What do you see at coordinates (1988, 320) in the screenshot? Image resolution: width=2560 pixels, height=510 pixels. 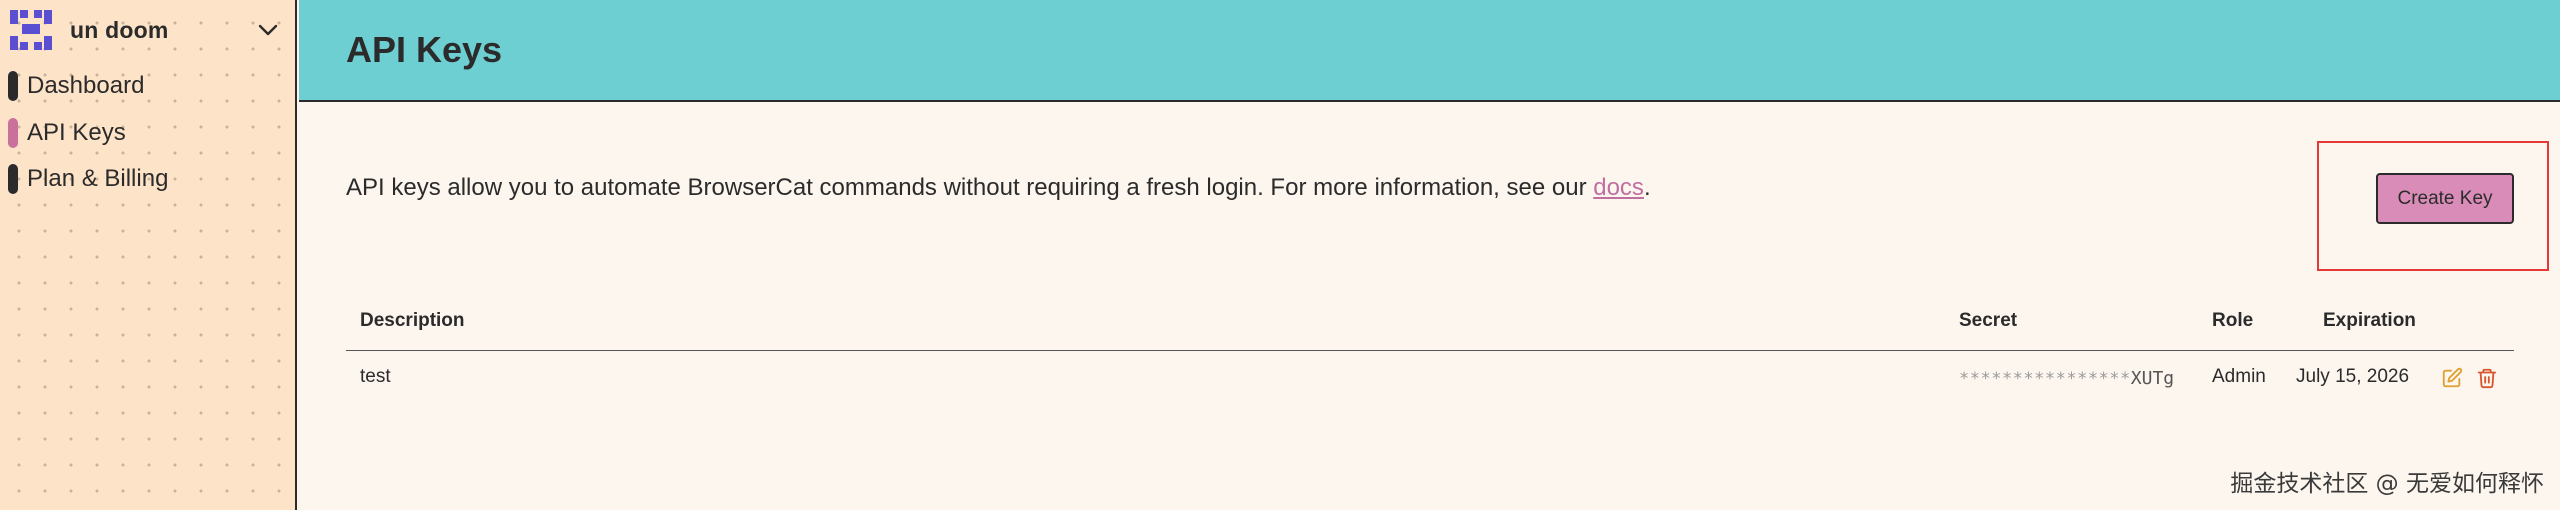 I see `column-header-secret: Secret` at bounding box center [1988, 320].